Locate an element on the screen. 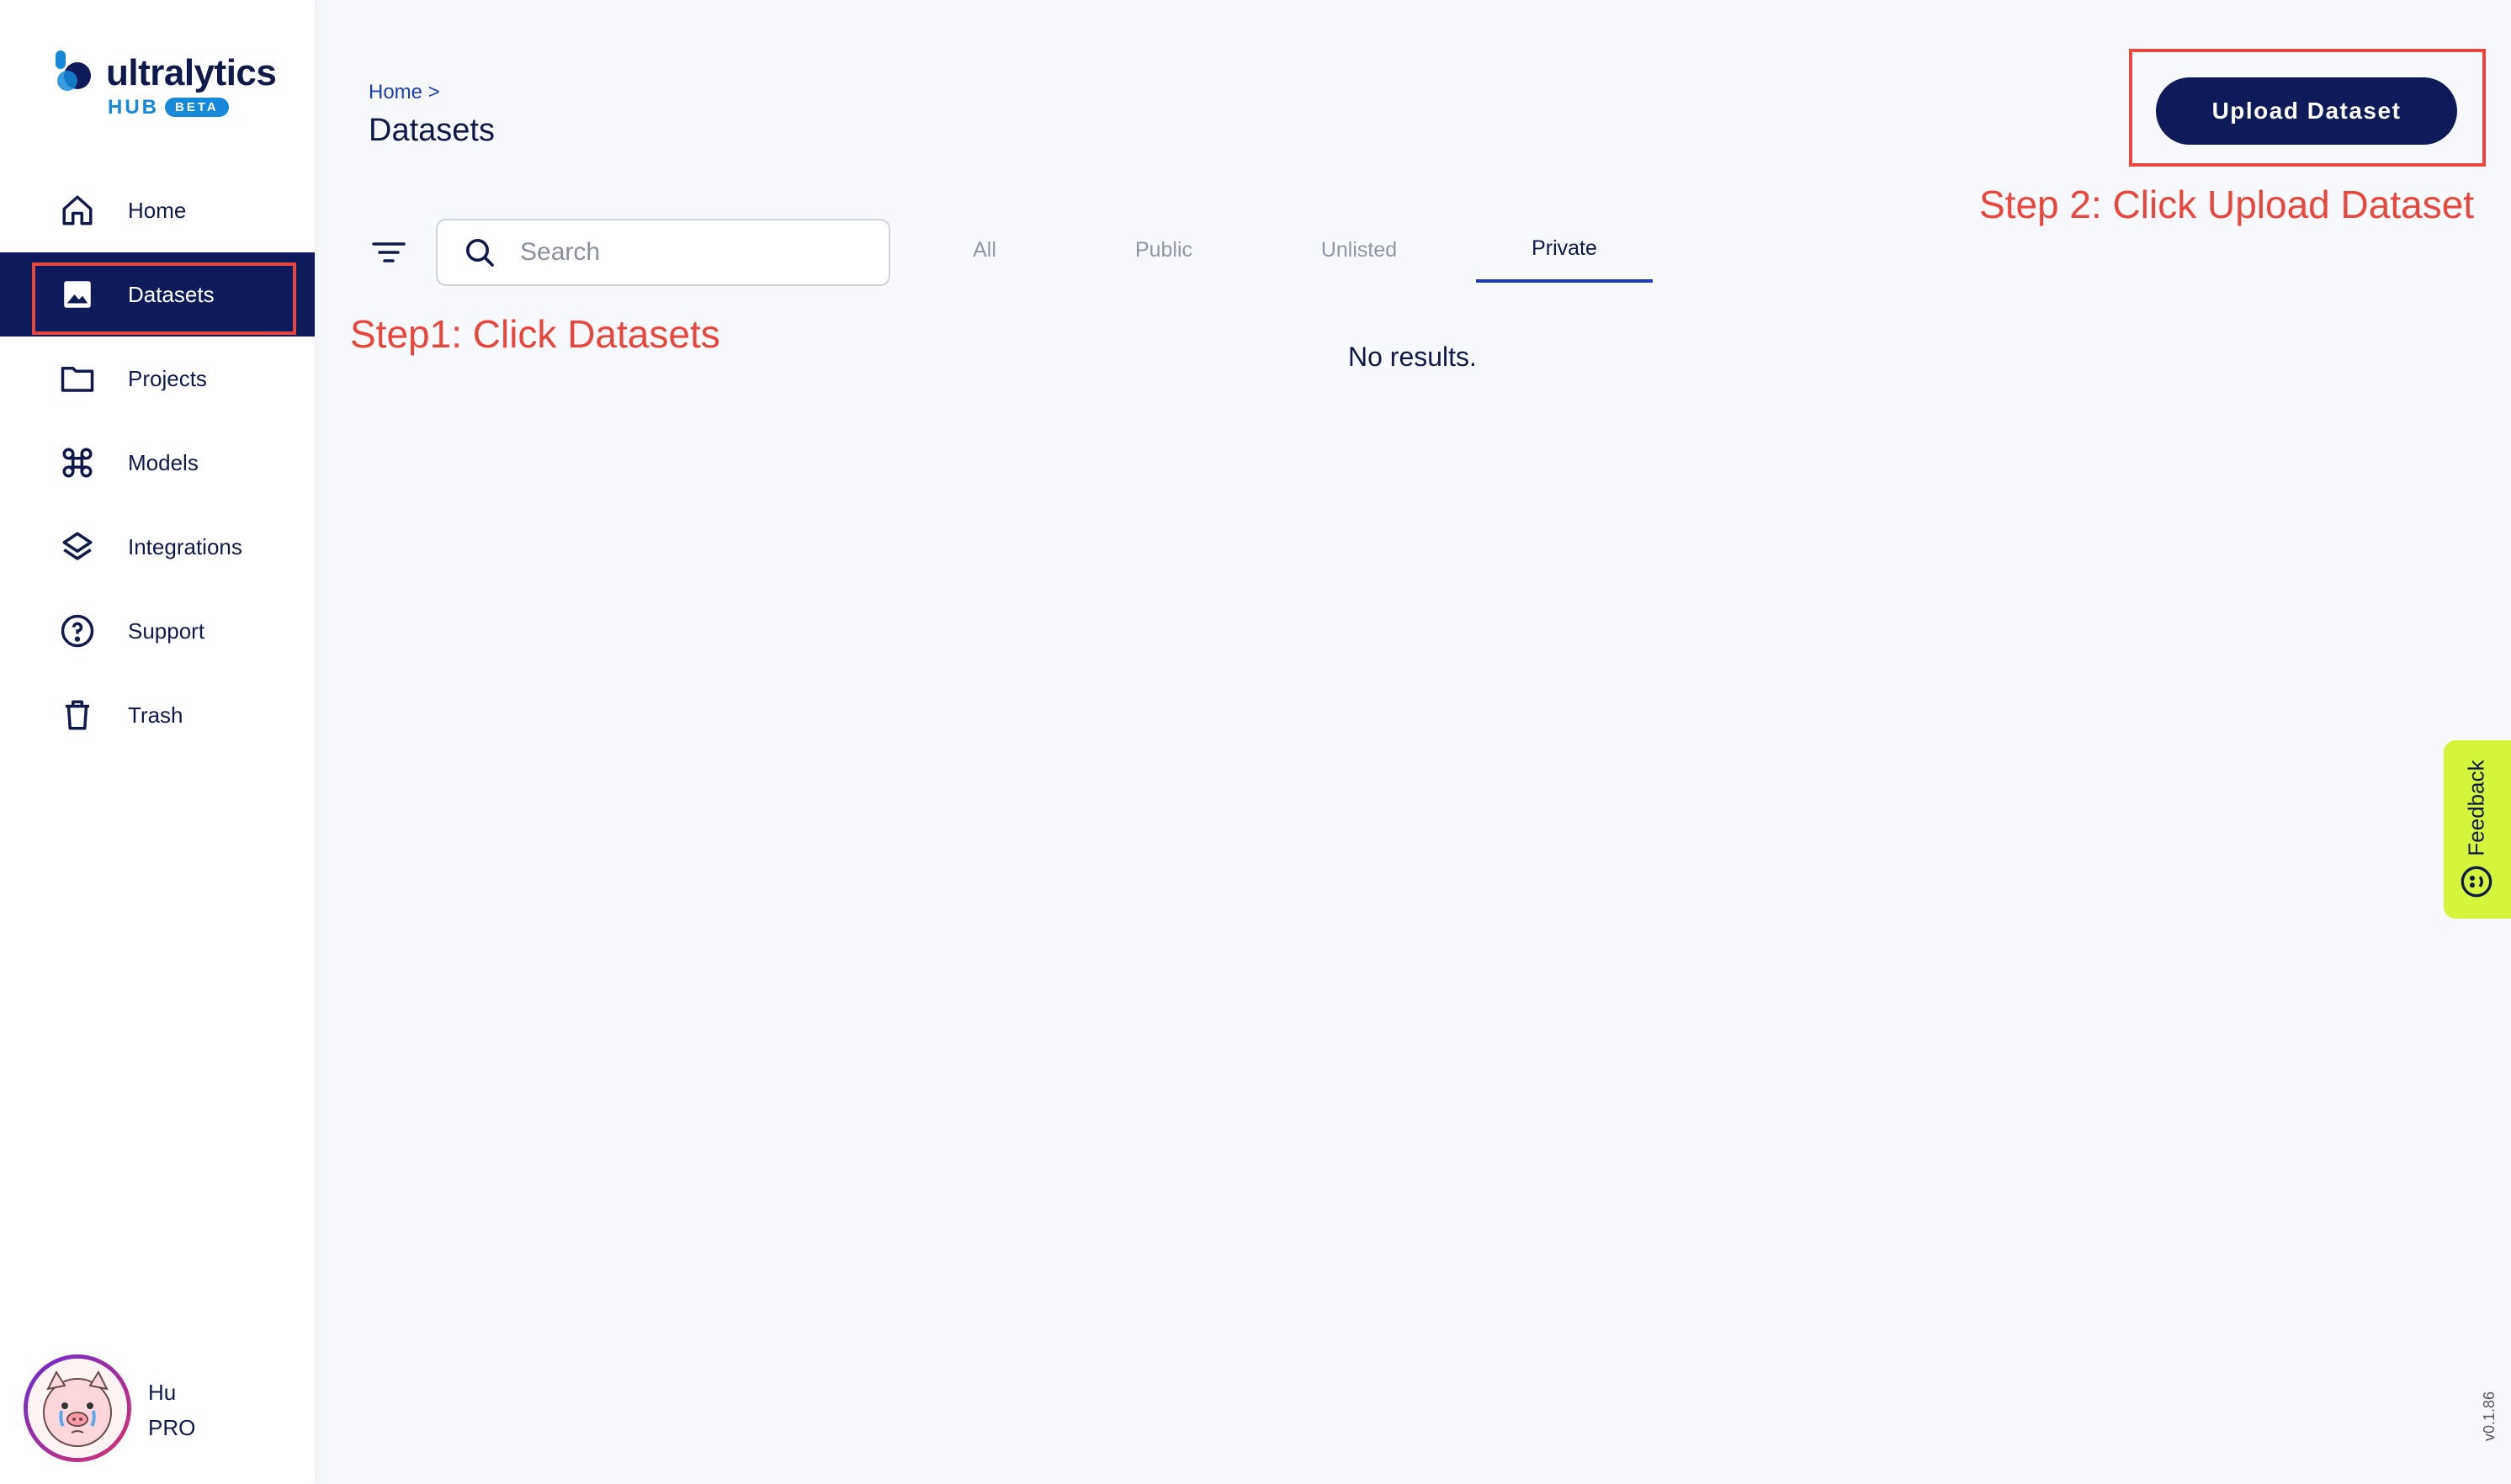 The height and width of the screenshot is (1484, 2511). layers-icon is located at coordinates (77, 546).